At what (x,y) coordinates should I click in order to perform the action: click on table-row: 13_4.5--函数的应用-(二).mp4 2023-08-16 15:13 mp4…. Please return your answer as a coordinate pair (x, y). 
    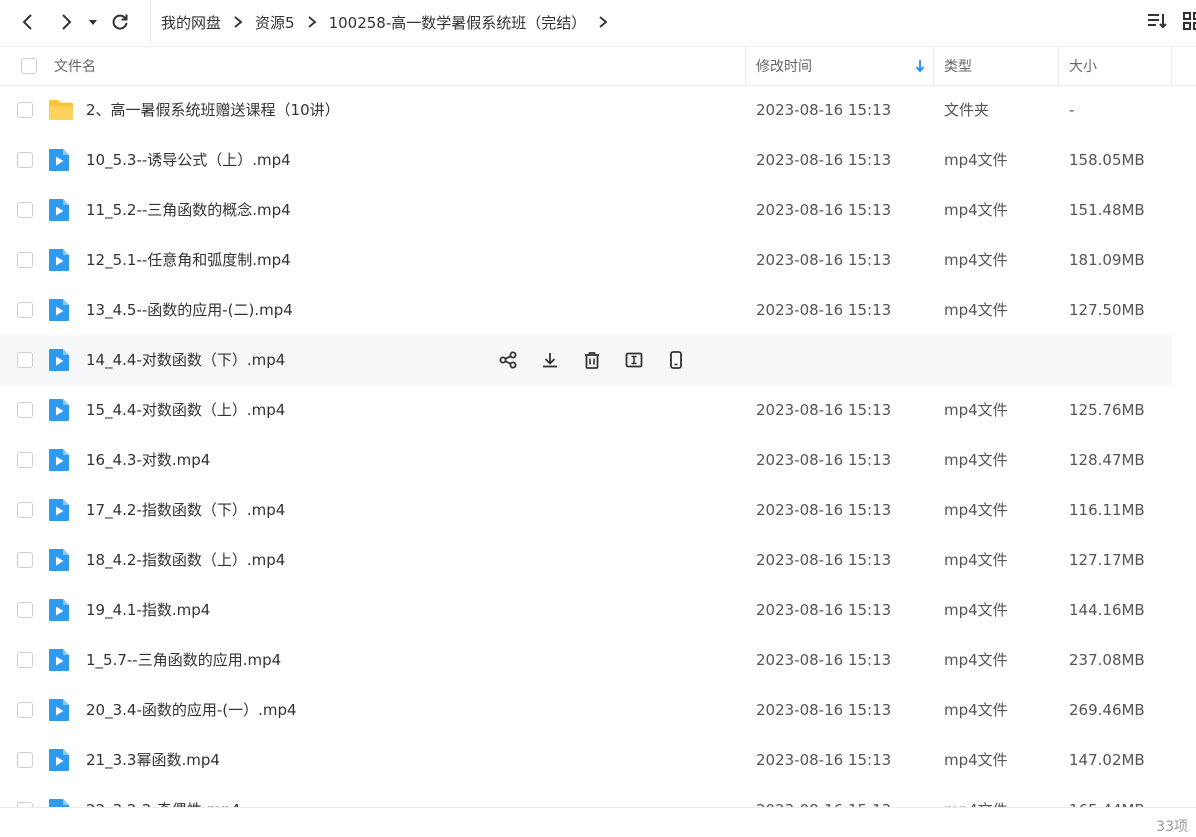
    Looking at the image, I should click on (586, 310).